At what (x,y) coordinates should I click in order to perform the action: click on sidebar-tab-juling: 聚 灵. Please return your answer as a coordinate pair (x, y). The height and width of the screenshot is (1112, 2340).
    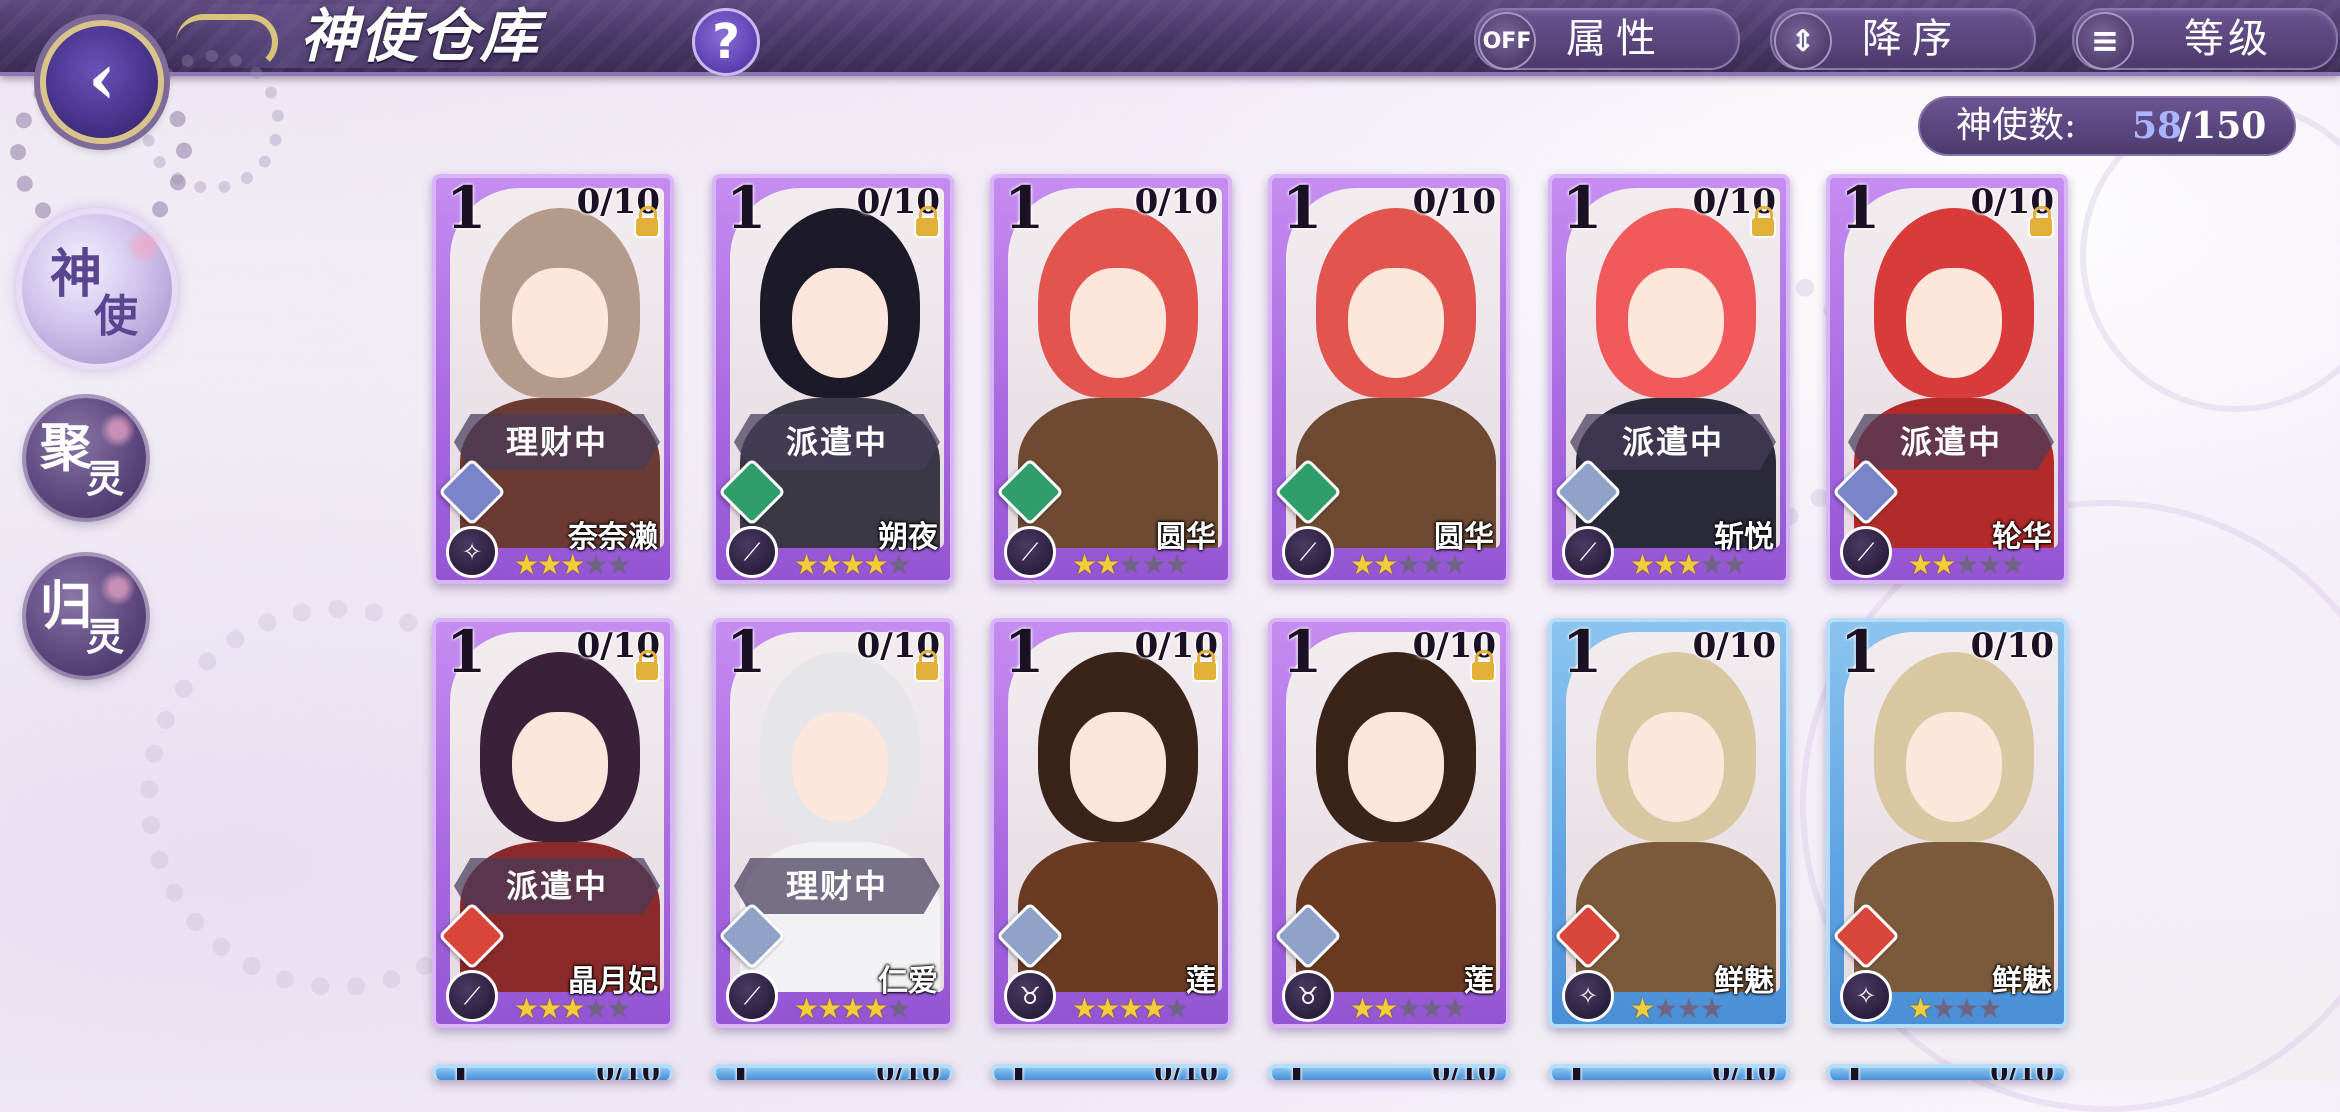
    Looking at the image, I should click on (86, 458).